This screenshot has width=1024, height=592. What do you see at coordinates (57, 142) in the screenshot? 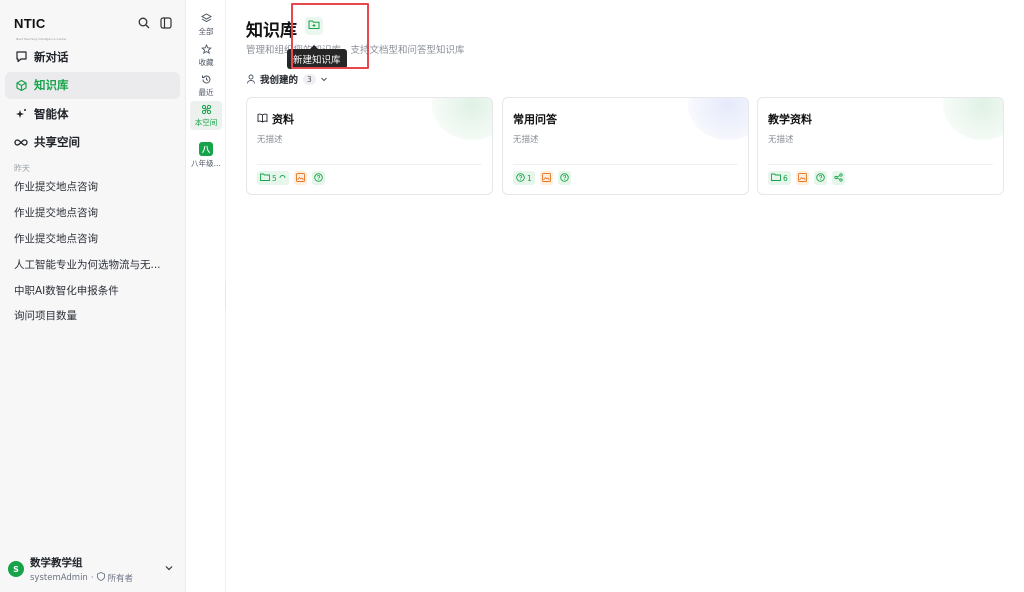
I see `nav-item-label: 共享空间` at bounding box center [57, 142].